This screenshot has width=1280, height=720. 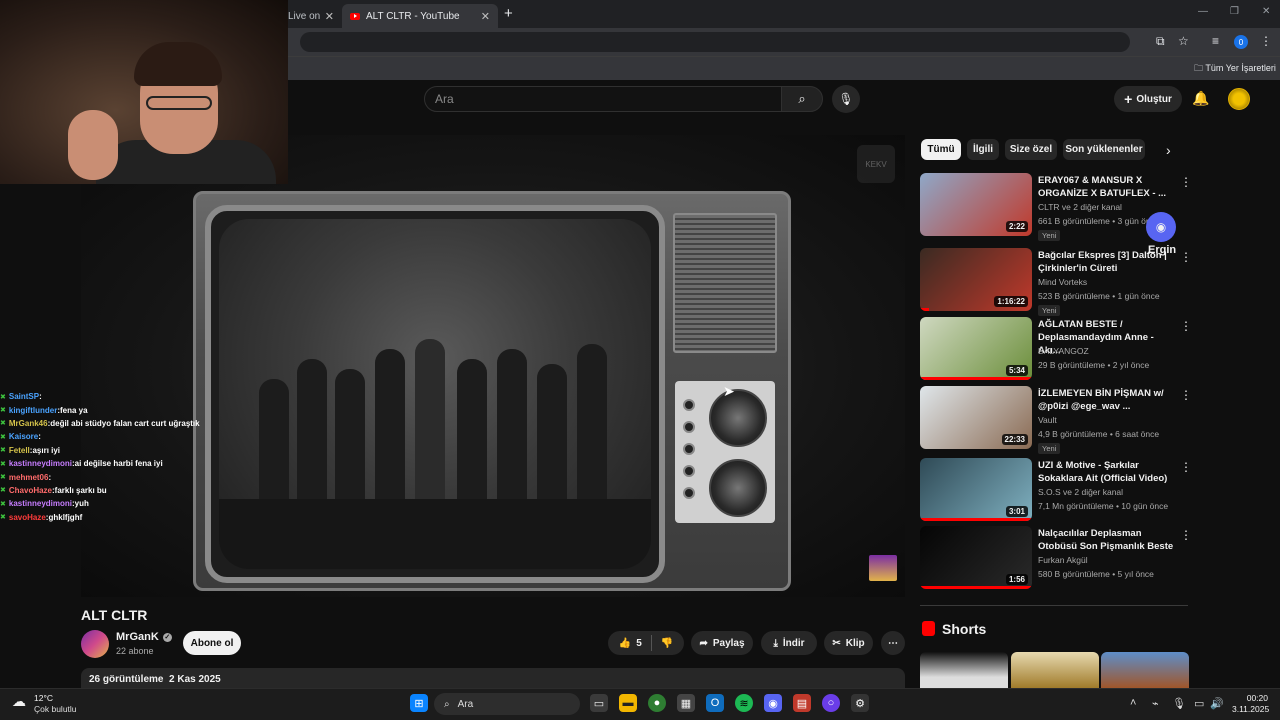 I want to click on video-thumbnail: 22:33, so click(x=976, y=417).